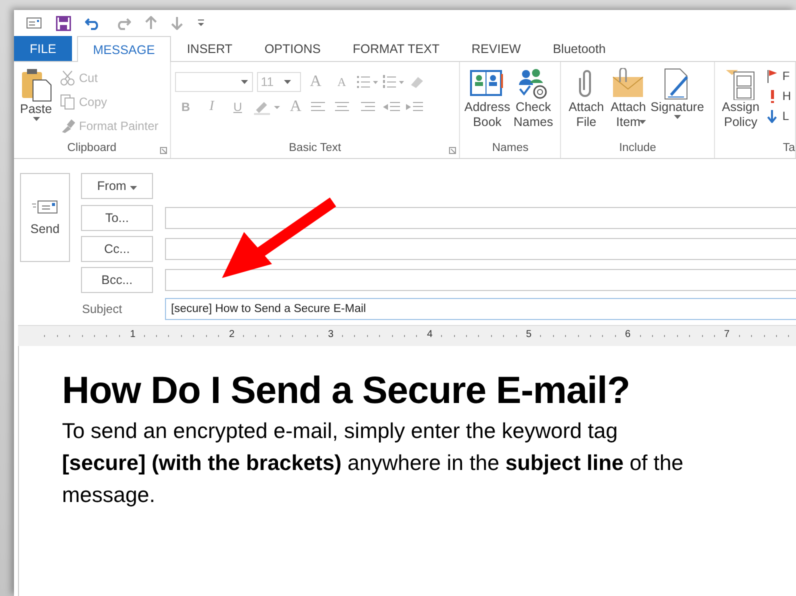  I want to click on ribbon-tab: FORMAT TEXT, so click(396, 48).